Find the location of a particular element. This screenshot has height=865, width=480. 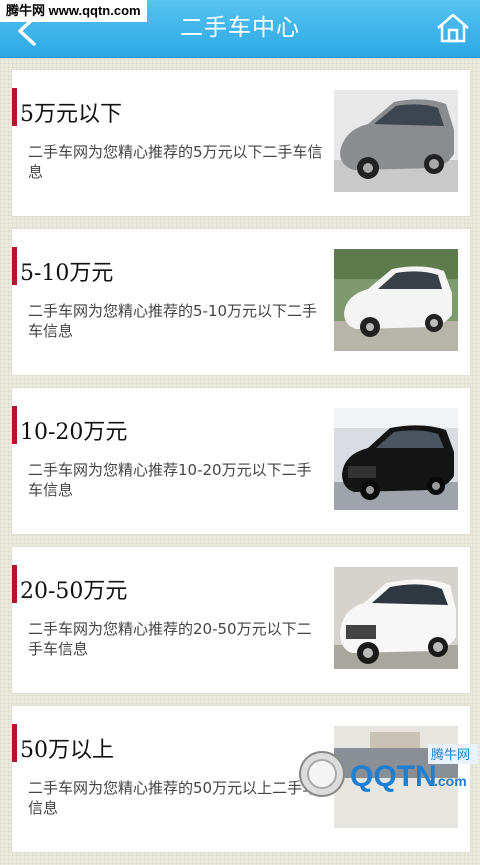

item-title: 10-20万元 is located at coordinates (74, 432).